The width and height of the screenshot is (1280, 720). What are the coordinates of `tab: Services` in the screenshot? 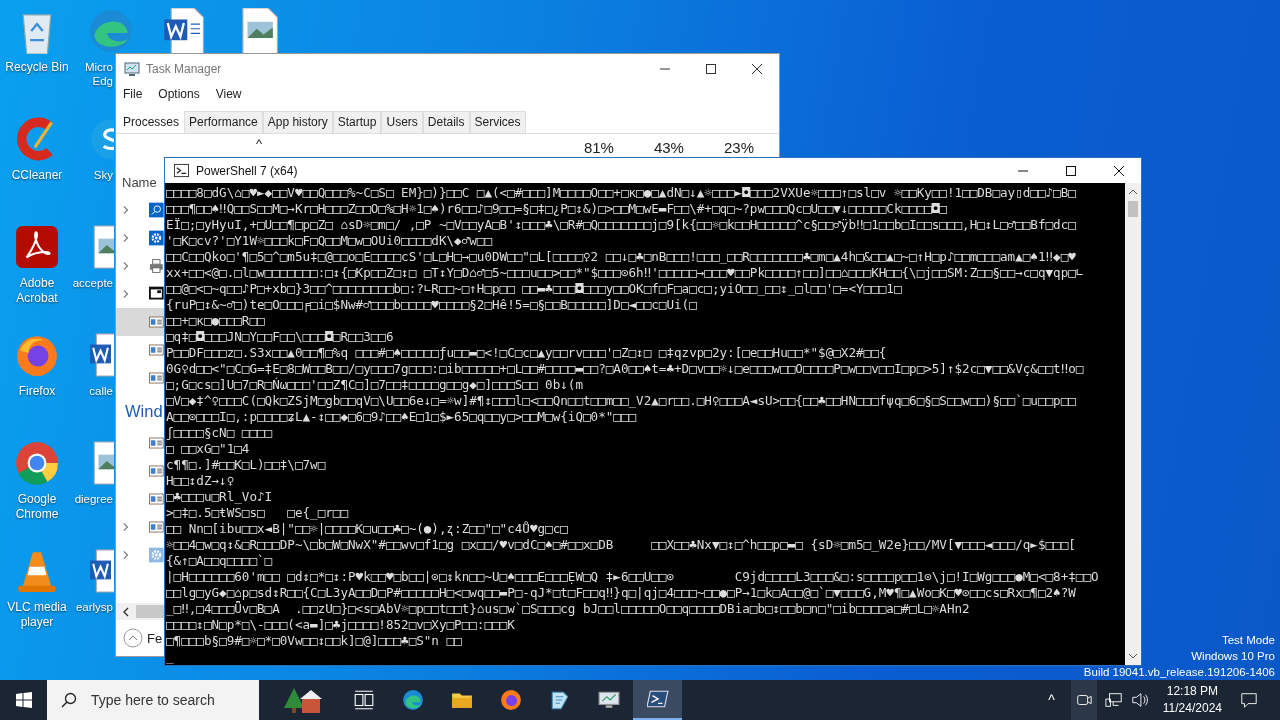 It's located at (497, 122).